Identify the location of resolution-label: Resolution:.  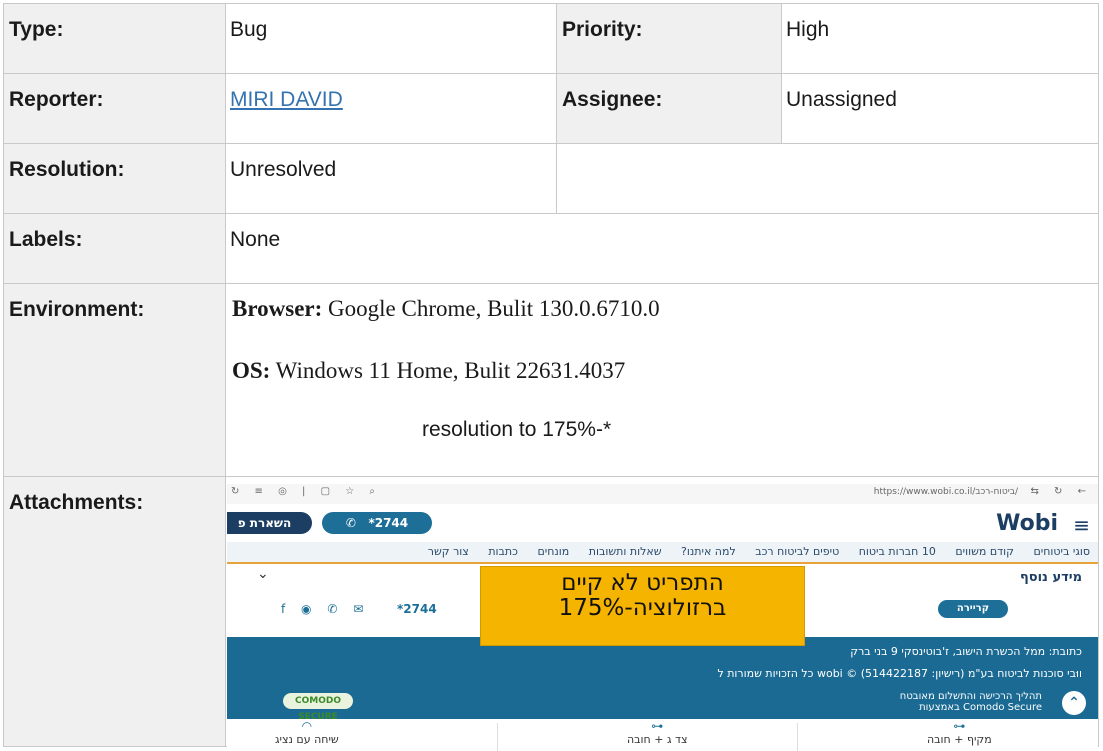
(114, 178).